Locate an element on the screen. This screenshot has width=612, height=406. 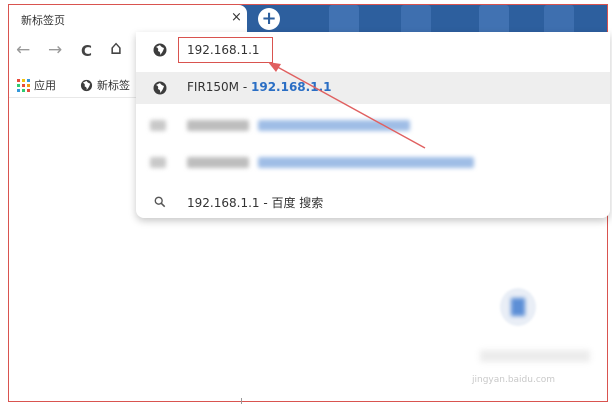
watermark-text: jingyan.baidu.com is located at coordinates (514, 380).